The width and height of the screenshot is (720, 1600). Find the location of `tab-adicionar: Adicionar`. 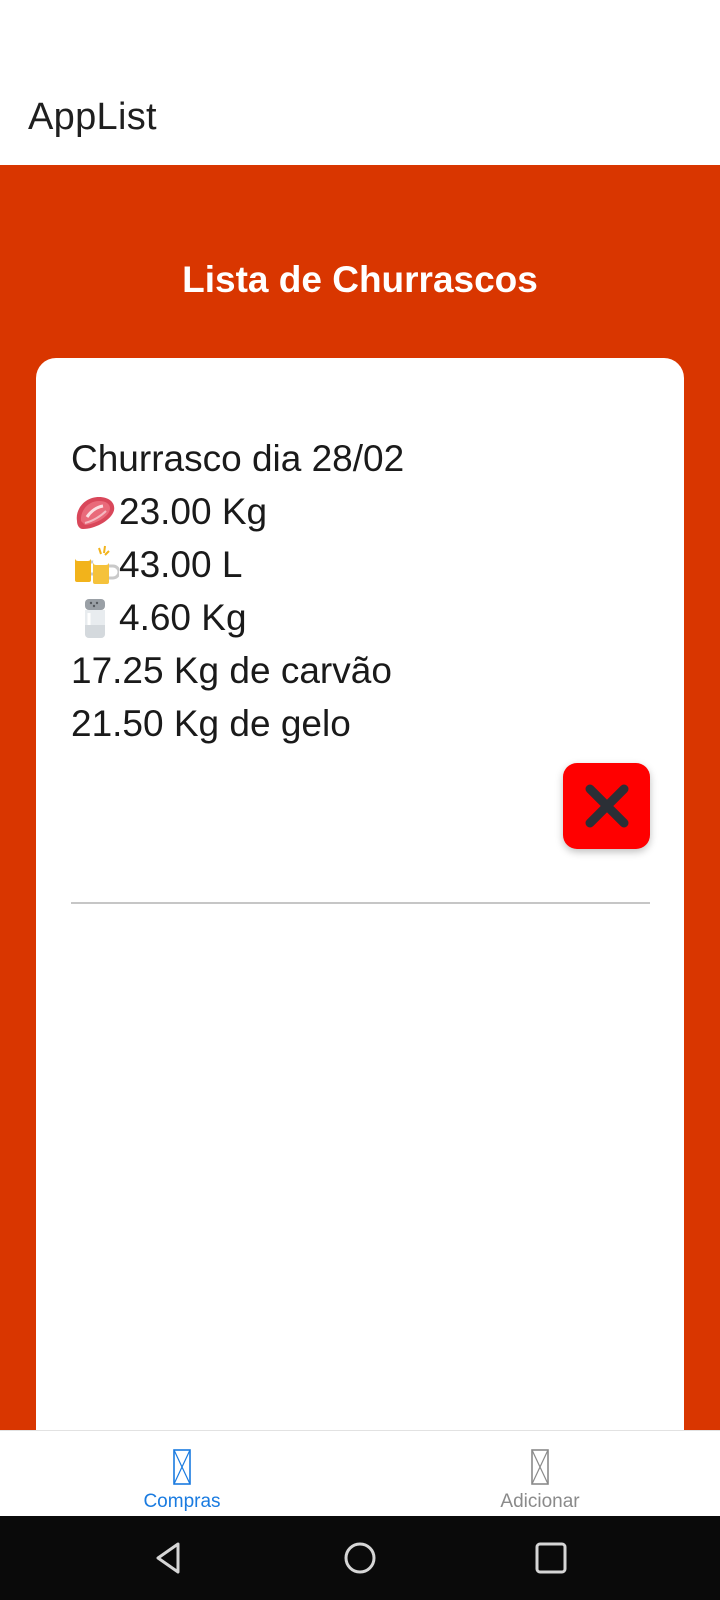

tab-adicionar: Adicionar is located at coordinates (540, 1474).